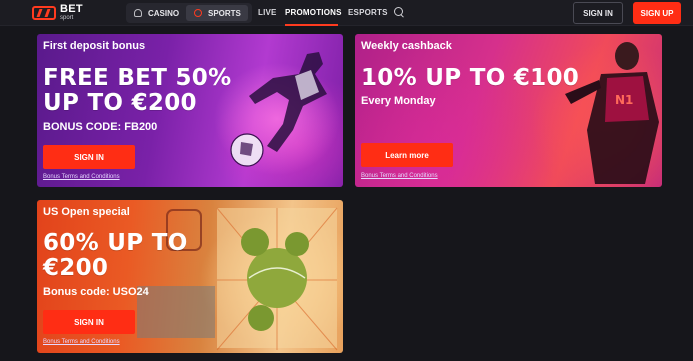  I want to click on casino-sports-switch: CASINO SPORTS, so click(189, 13).